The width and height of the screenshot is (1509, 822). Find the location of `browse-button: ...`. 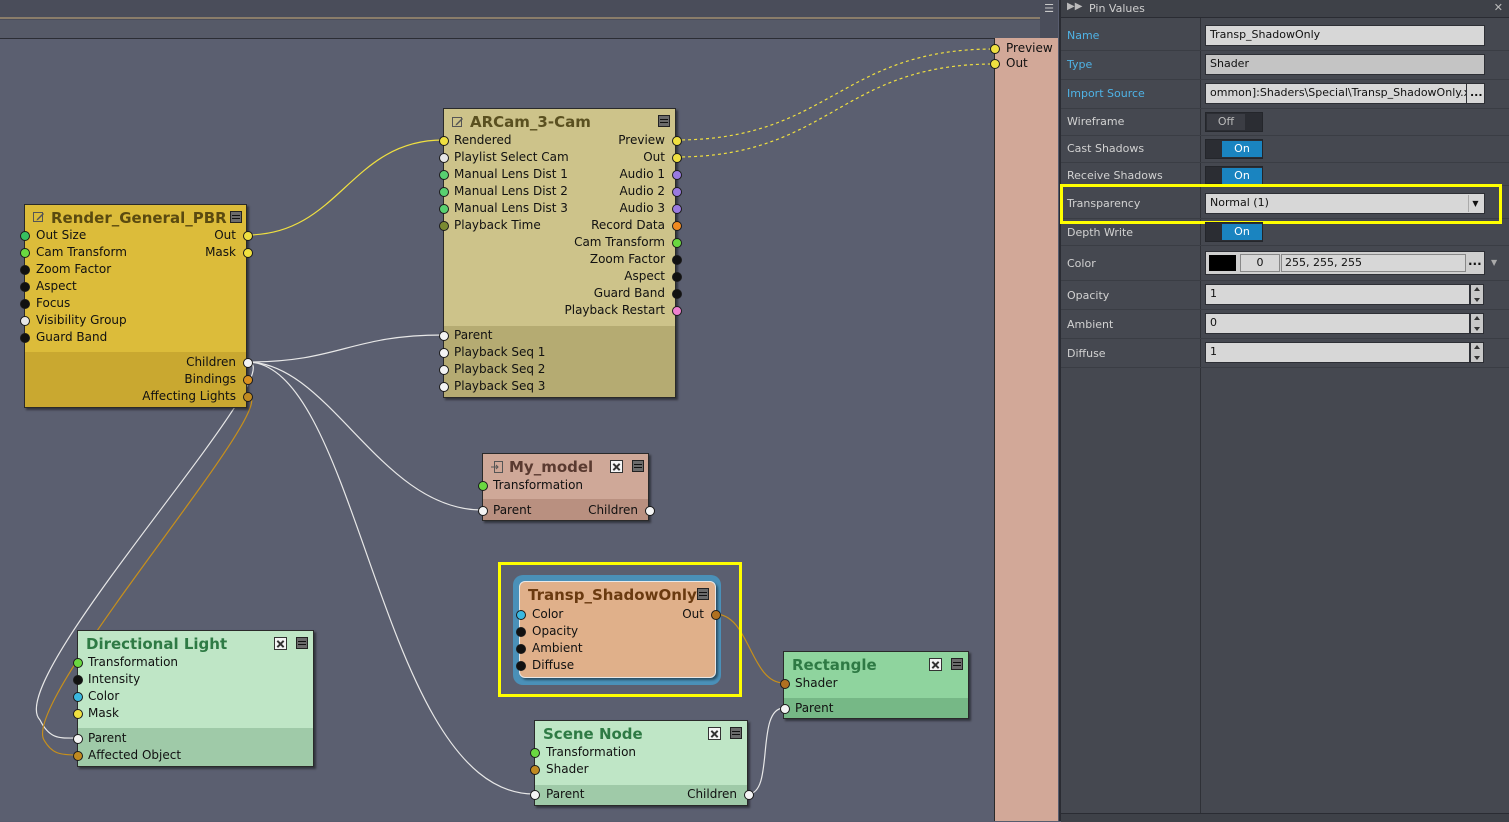

browse-button: ... is located at coordinates (1475, 93).